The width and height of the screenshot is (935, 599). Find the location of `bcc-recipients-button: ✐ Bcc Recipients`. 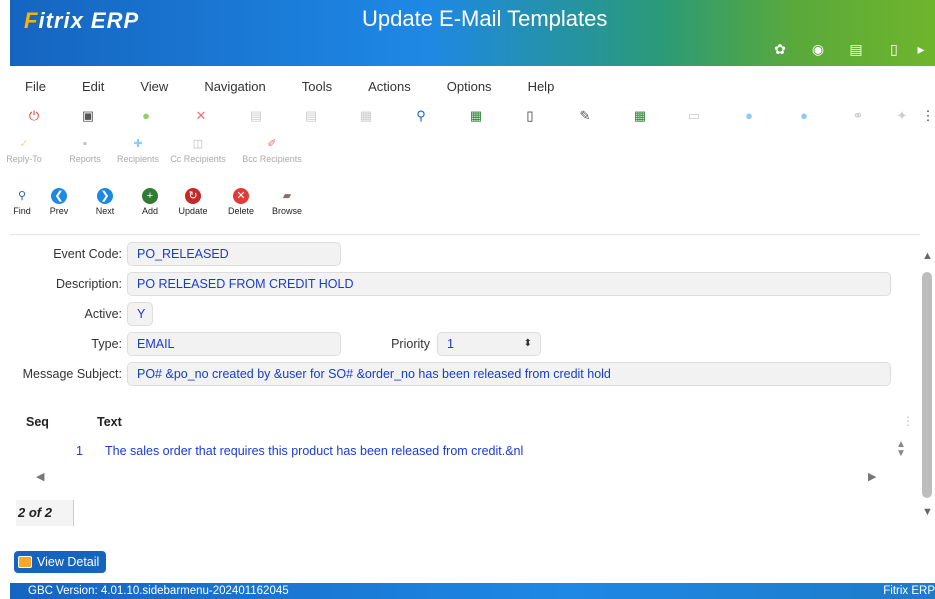

bcc-recipients-button: ✐ Bcc Recipients is located at coordinates (272, 150).